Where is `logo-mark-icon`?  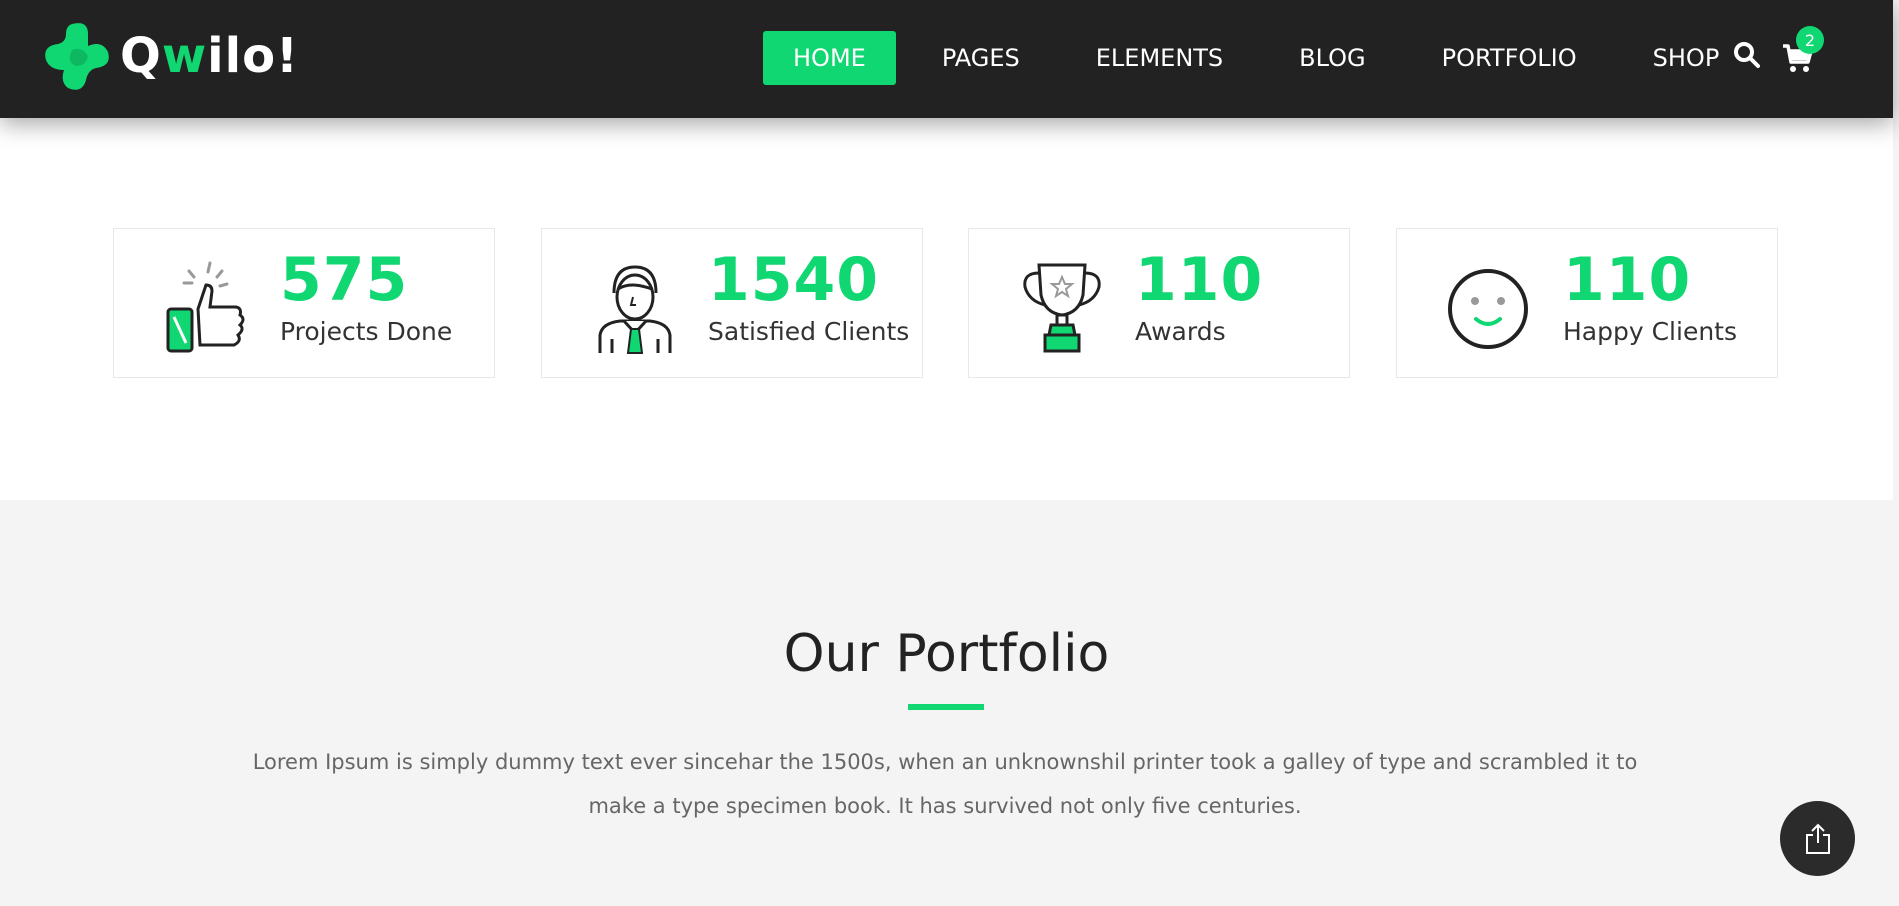 logo-mark-icon is located at coordinates (77, 56).